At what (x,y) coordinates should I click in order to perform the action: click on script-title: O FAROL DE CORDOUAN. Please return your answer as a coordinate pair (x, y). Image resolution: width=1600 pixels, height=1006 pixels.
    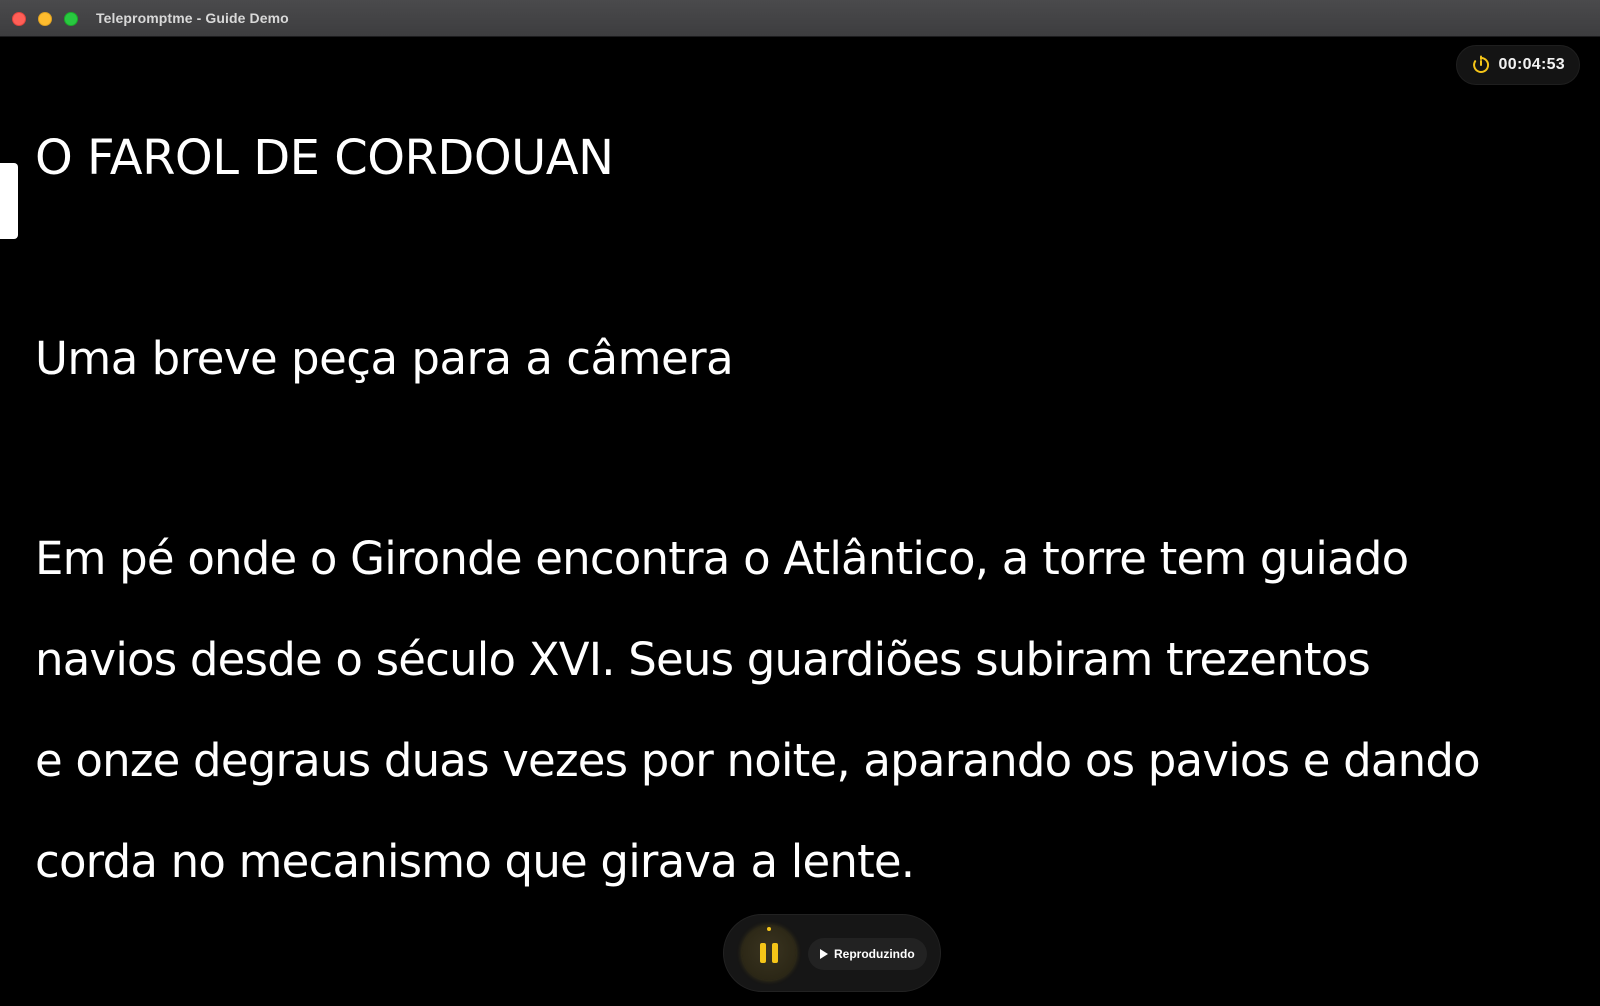
    Looking at the image, I should click on (324, 158).